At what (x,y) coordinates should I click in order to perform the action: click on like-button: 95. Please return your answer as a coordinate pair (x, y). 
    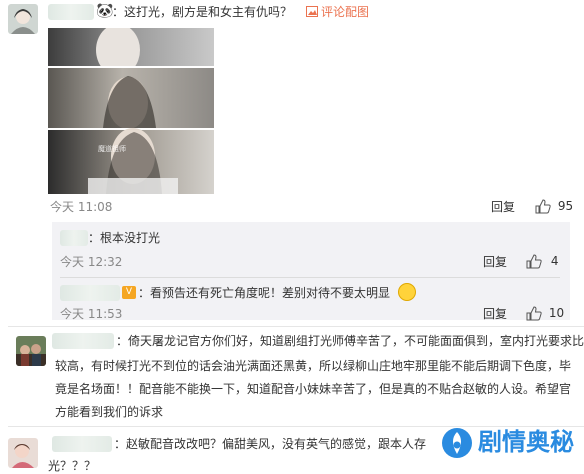
    Looking at the image, I should click on (554, 206).